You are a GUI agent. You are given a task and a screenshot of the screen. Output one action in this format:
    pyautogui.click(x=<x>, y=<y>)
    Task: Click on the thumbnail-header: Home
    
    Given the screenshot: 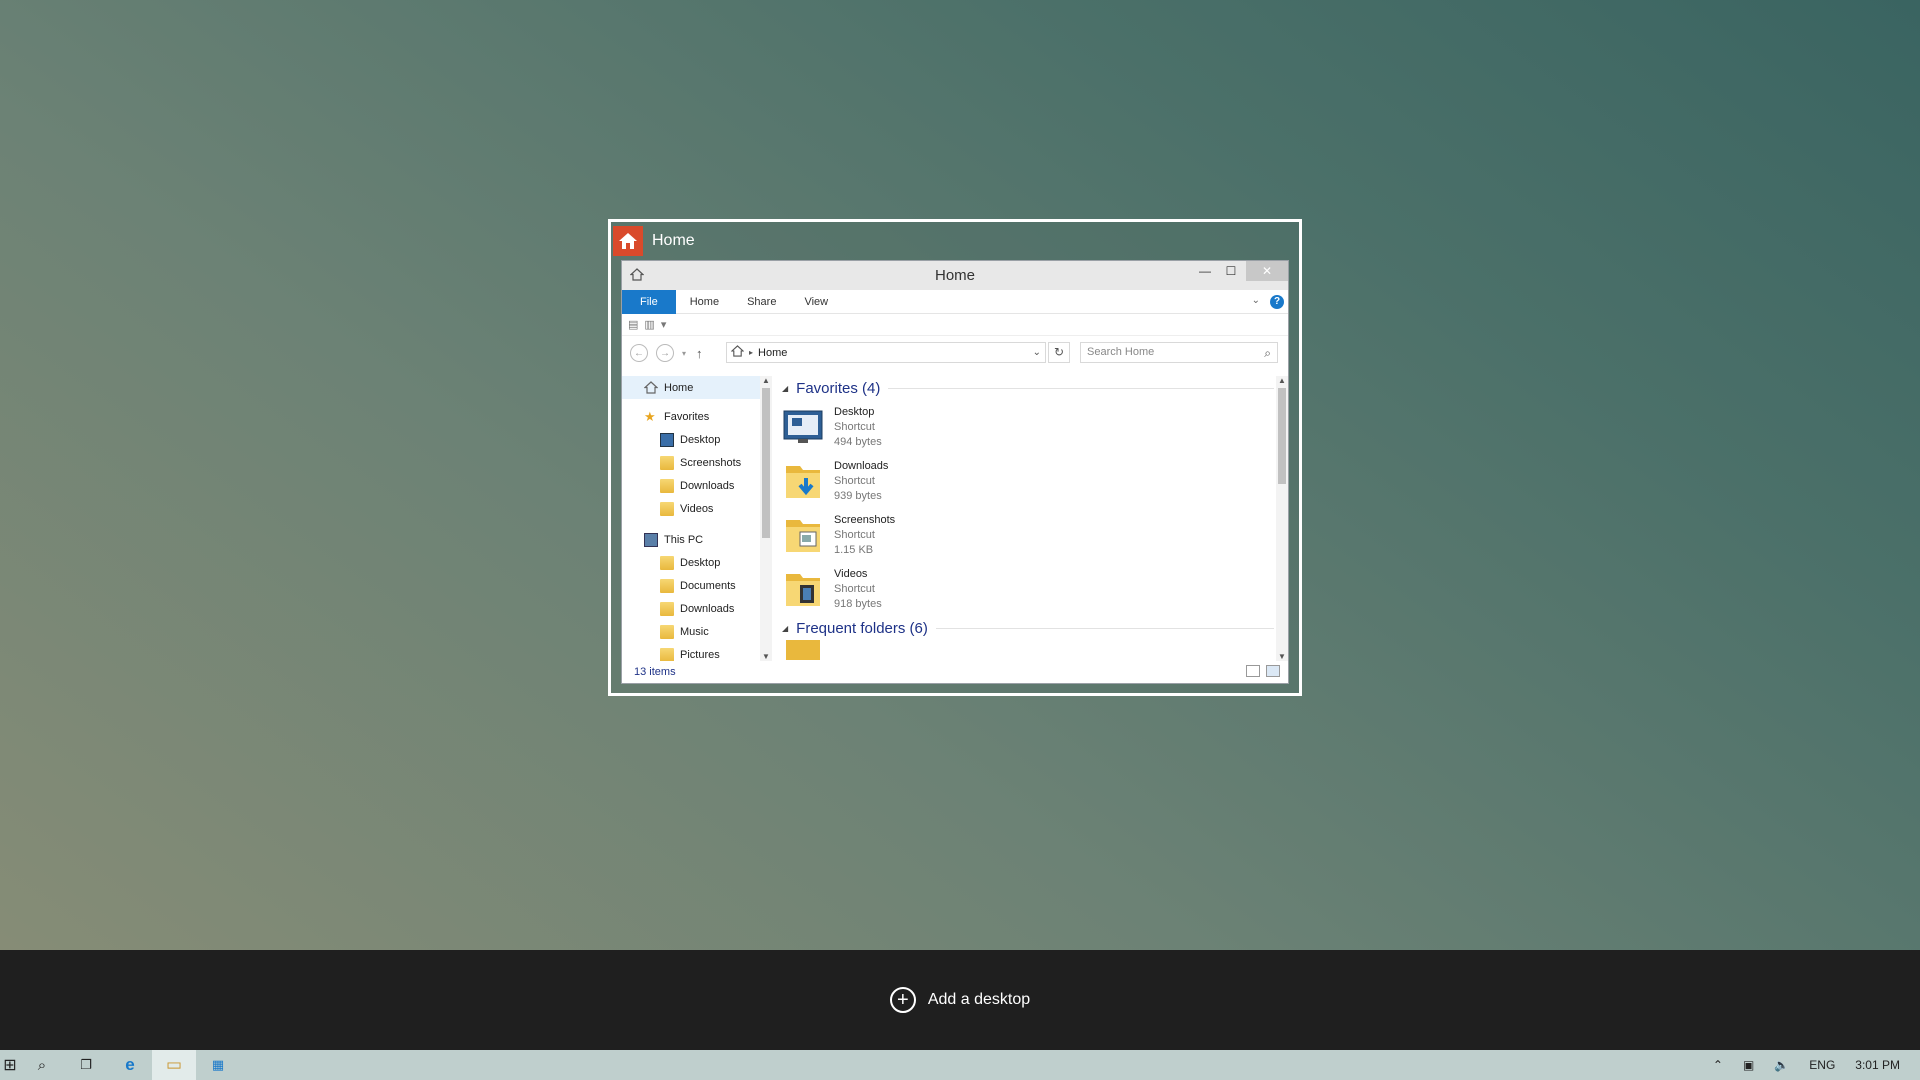 What is the action you would take?
    pyautogui.click(x=654, y=241)
    